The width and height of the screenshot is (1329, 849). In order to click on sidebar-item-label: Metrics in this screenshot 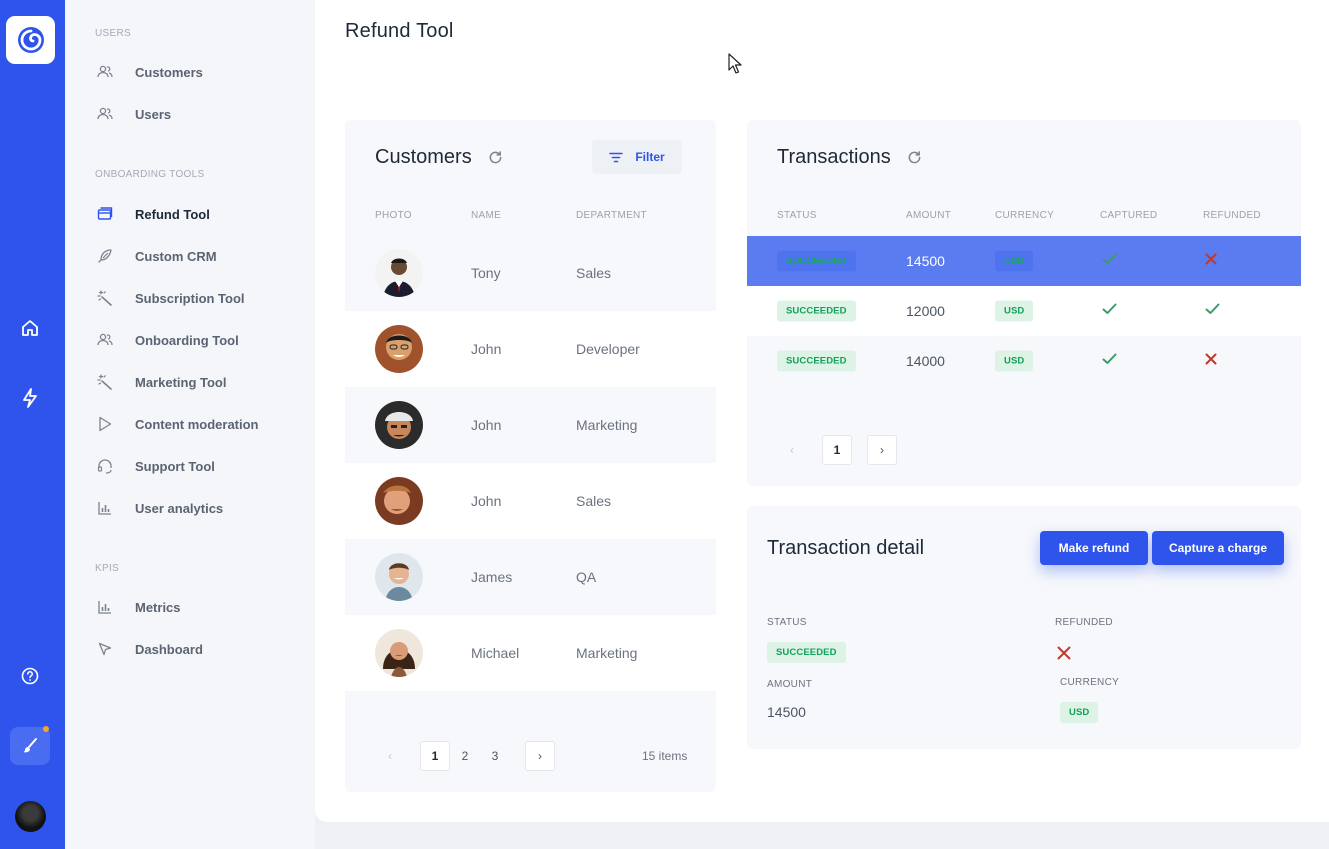, I will do `click(158, 607)`.